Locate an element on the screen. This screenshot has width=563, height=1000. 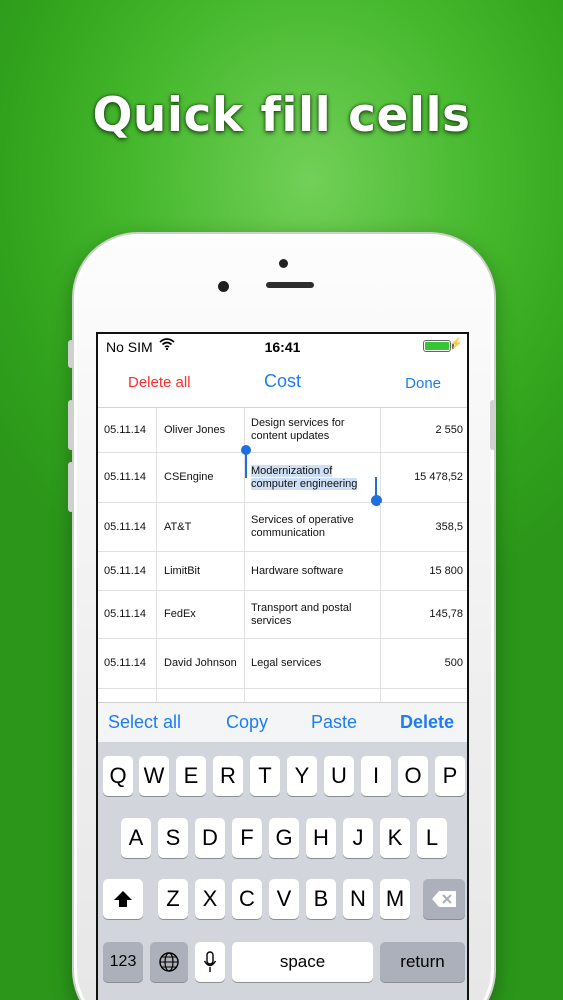
name-cell: CSEngine is located at coordinates (201, 477).